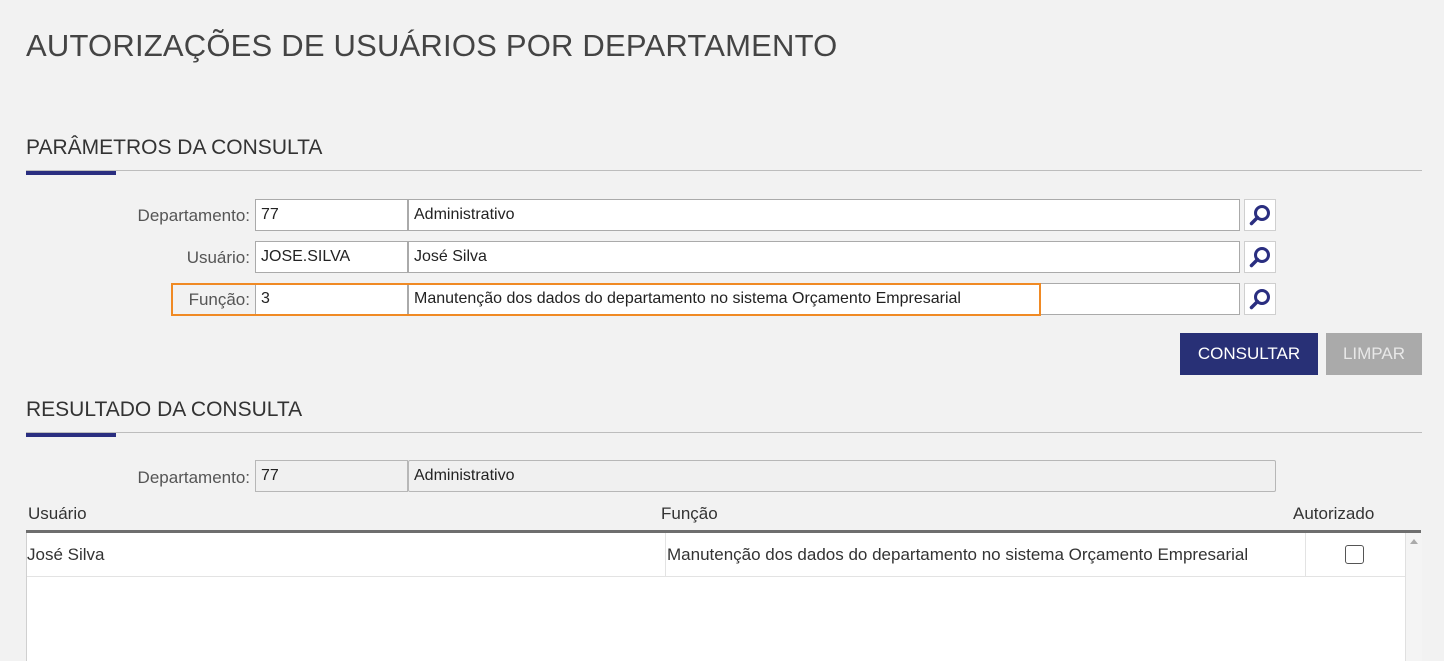 The image size is (1444, 661). What do you see at coordinates (1333, 514) in the screenshot?
I see `column-header-autorizado: Autorizado` at bounding box center [1333, 514].